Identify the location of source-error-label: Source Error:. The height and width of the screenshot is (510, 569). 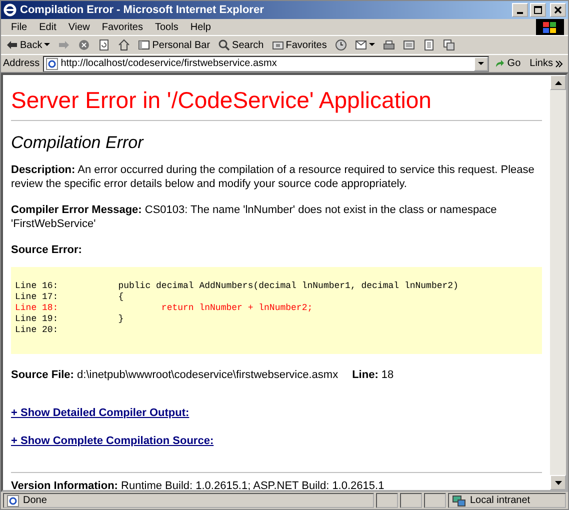
(47, 250).